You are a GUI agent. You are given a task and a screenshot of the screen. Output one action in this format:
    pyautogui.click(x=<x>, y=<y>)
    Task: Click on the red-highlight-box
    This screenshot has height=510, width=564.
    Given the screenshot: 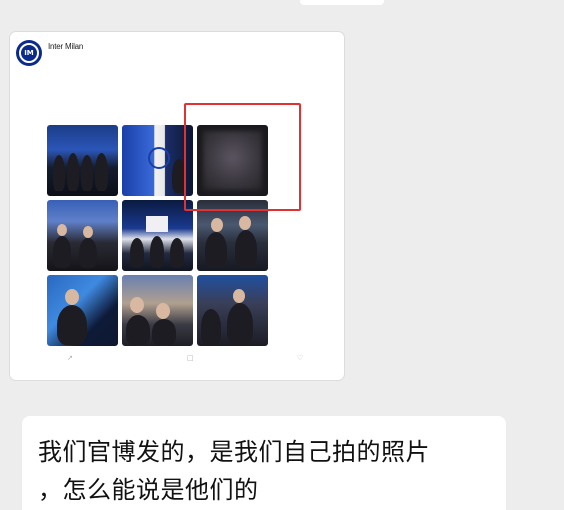 What is the action you would take?
    pyautogui.click(x=242, y=157)
    